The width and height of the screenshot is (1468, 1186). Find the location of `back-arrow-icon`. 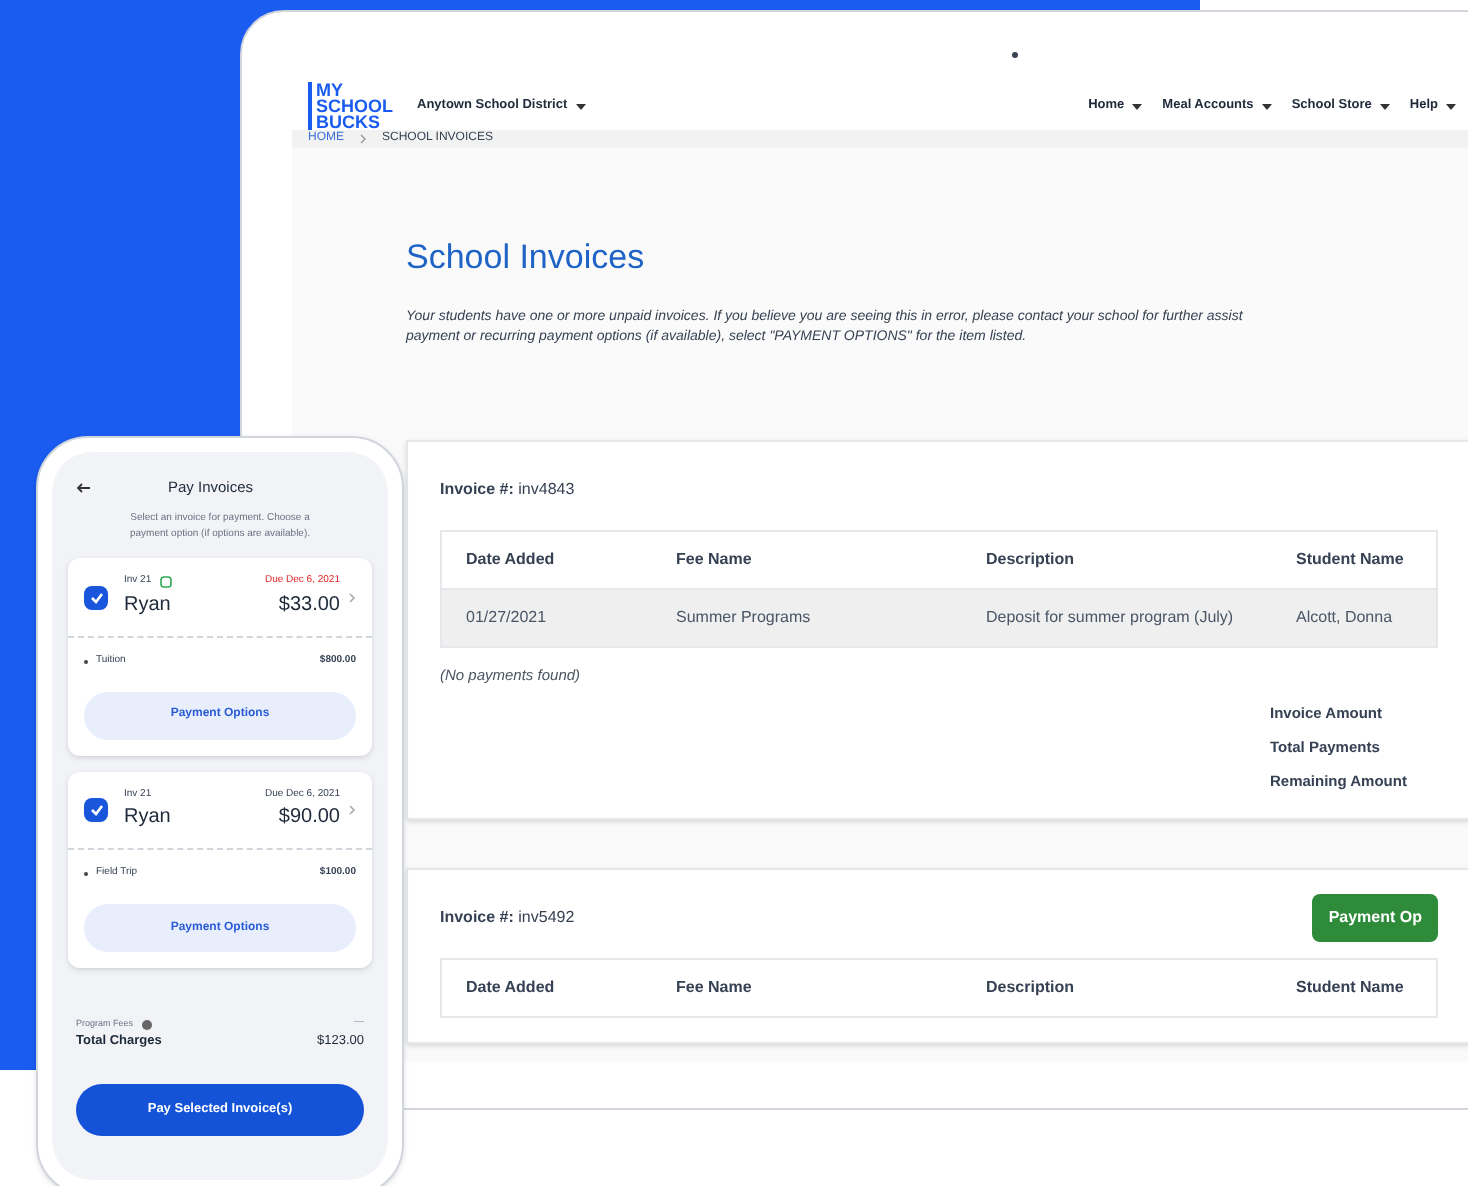

back-arrow-icon is located at coordinates (84, 487).